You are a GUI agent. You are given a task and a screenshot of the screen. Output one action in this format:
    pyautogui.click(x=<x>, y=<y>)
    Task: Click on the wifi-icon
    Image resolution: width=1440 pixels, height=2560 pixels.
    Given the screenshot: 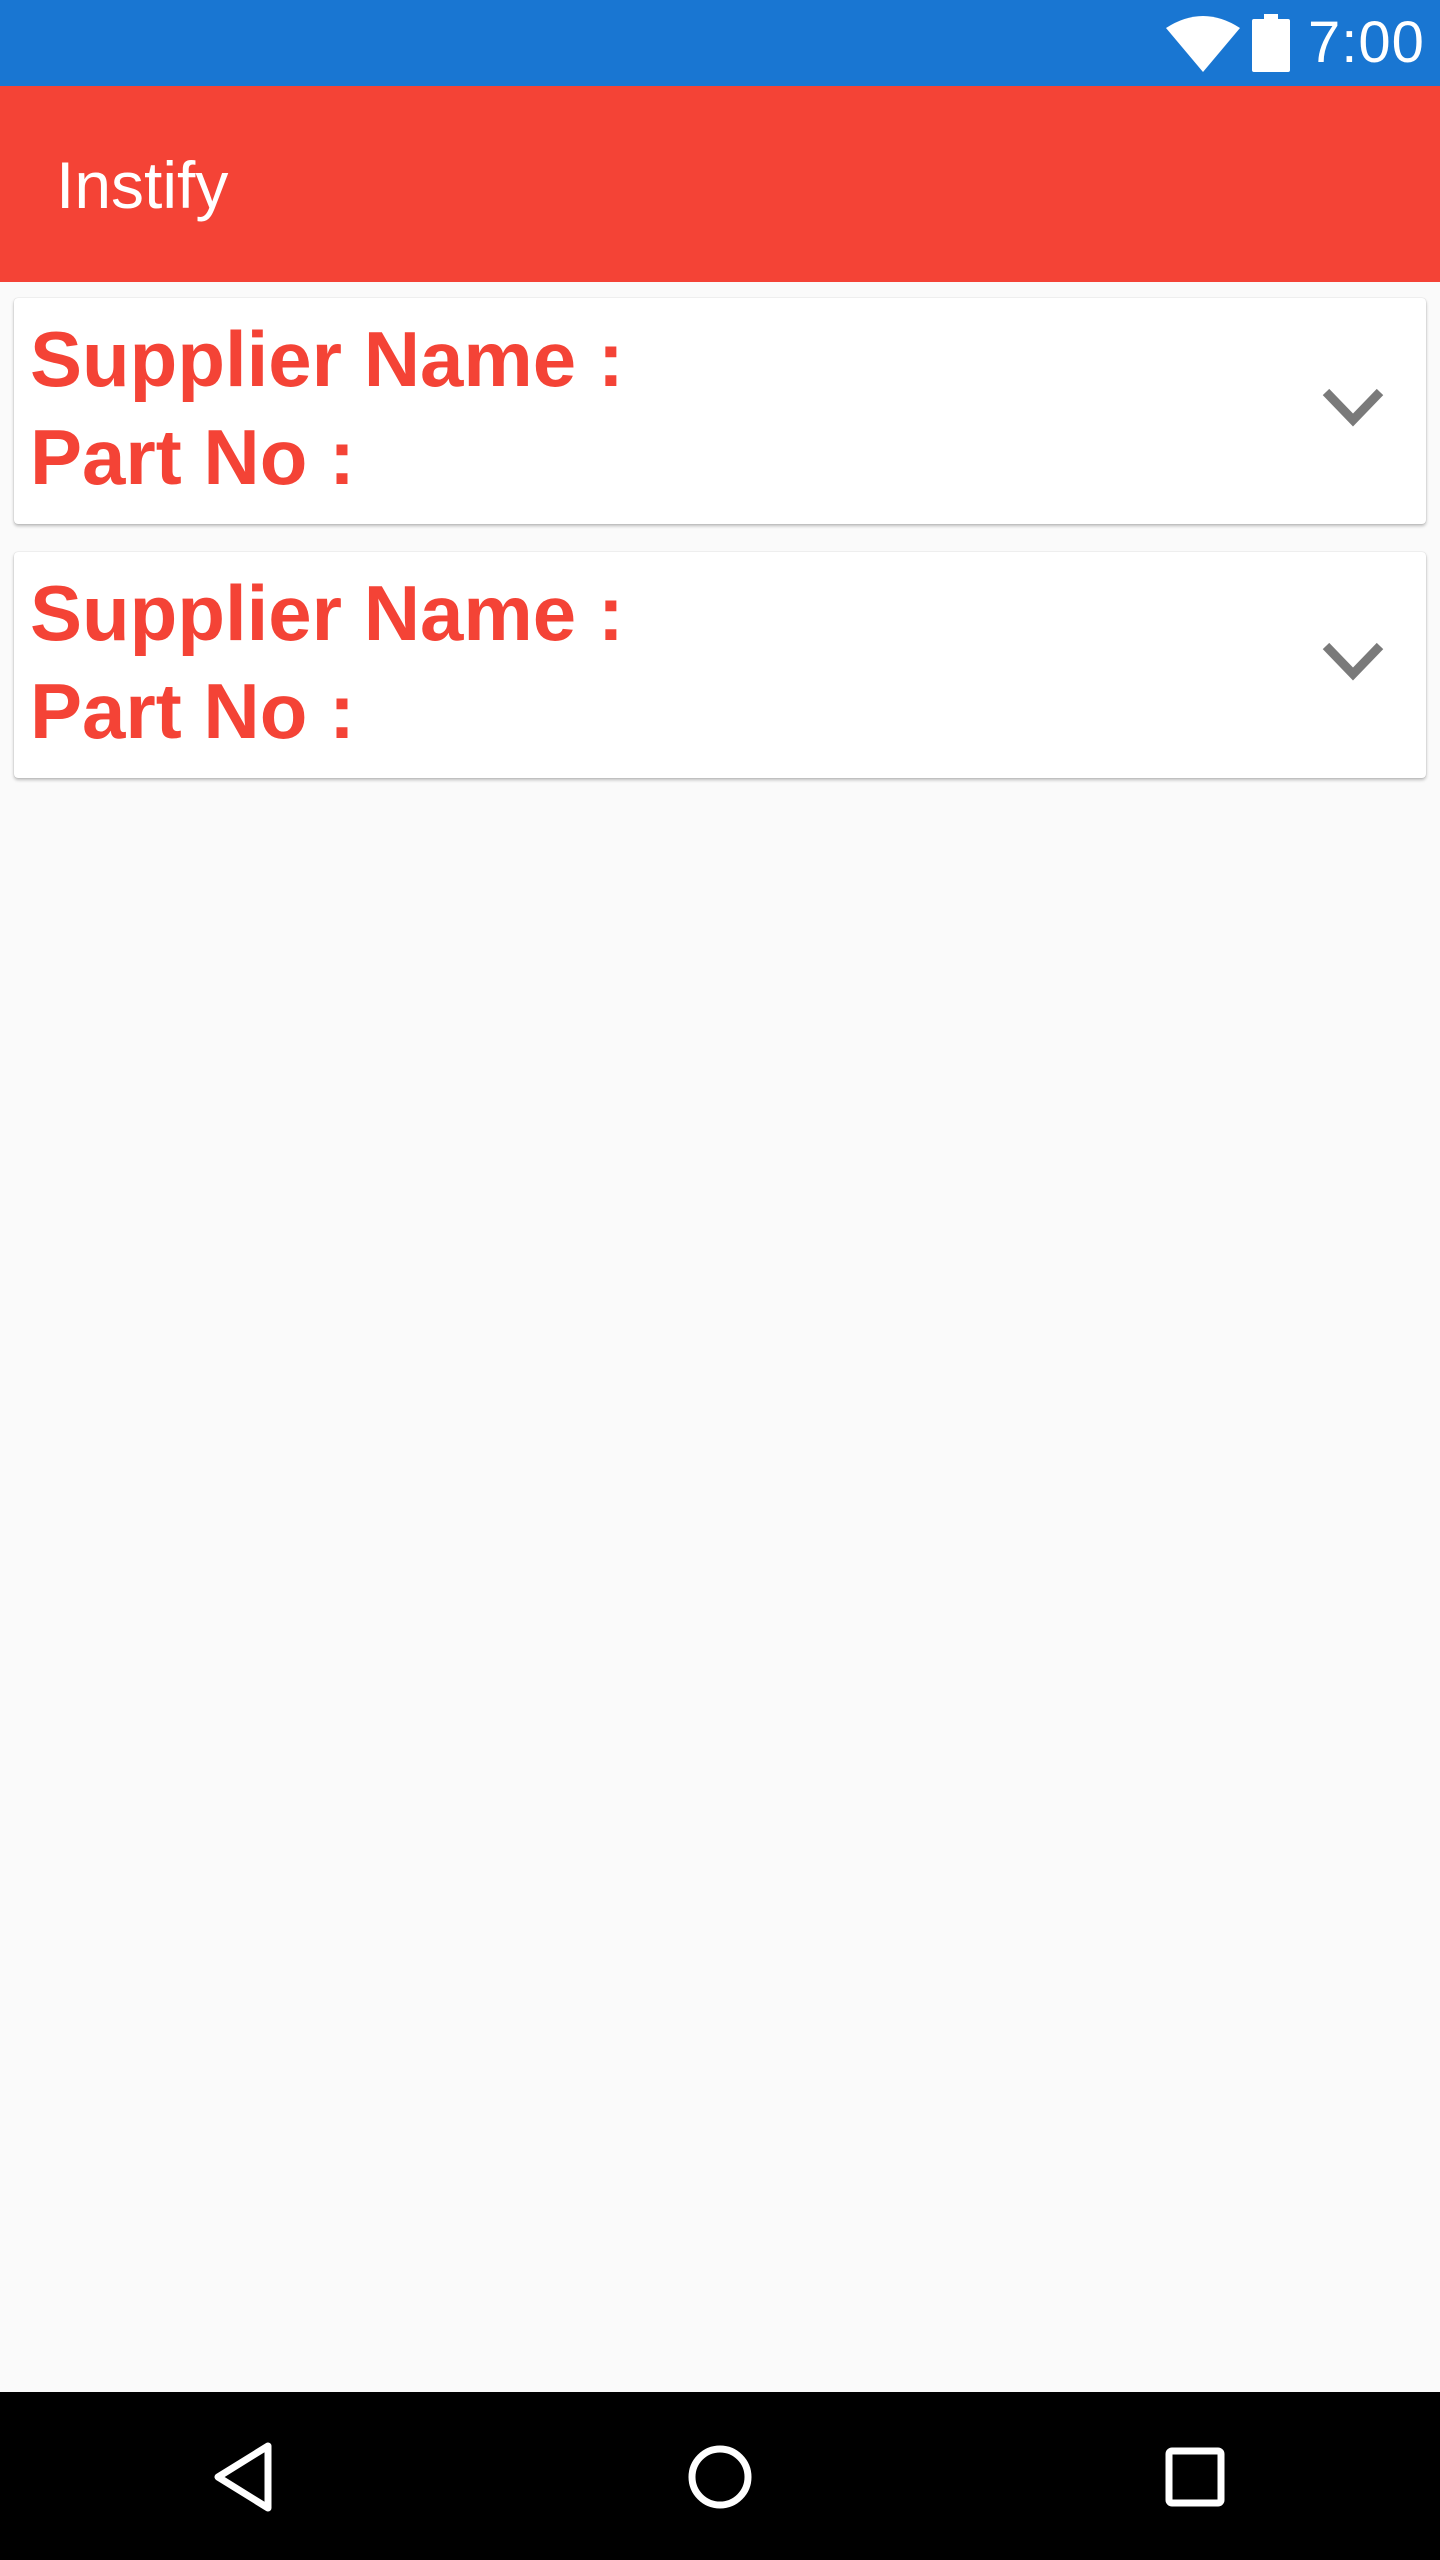 What is the action you would take?
    pyautogui.click(x=1203, y=44)
    